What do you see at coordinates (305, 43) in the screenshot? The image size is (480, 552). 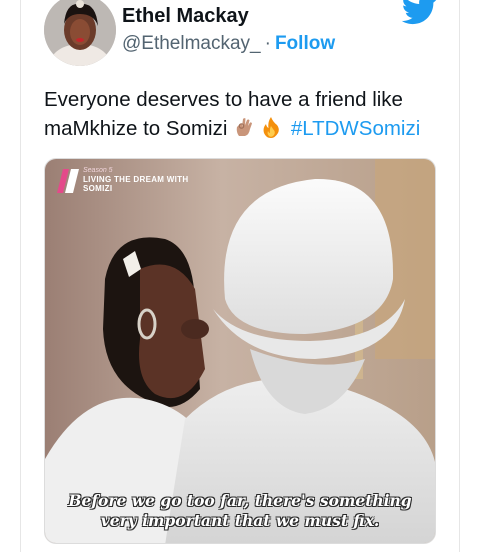 I see `follow-button: Follow` at bounding box center [305, 43].